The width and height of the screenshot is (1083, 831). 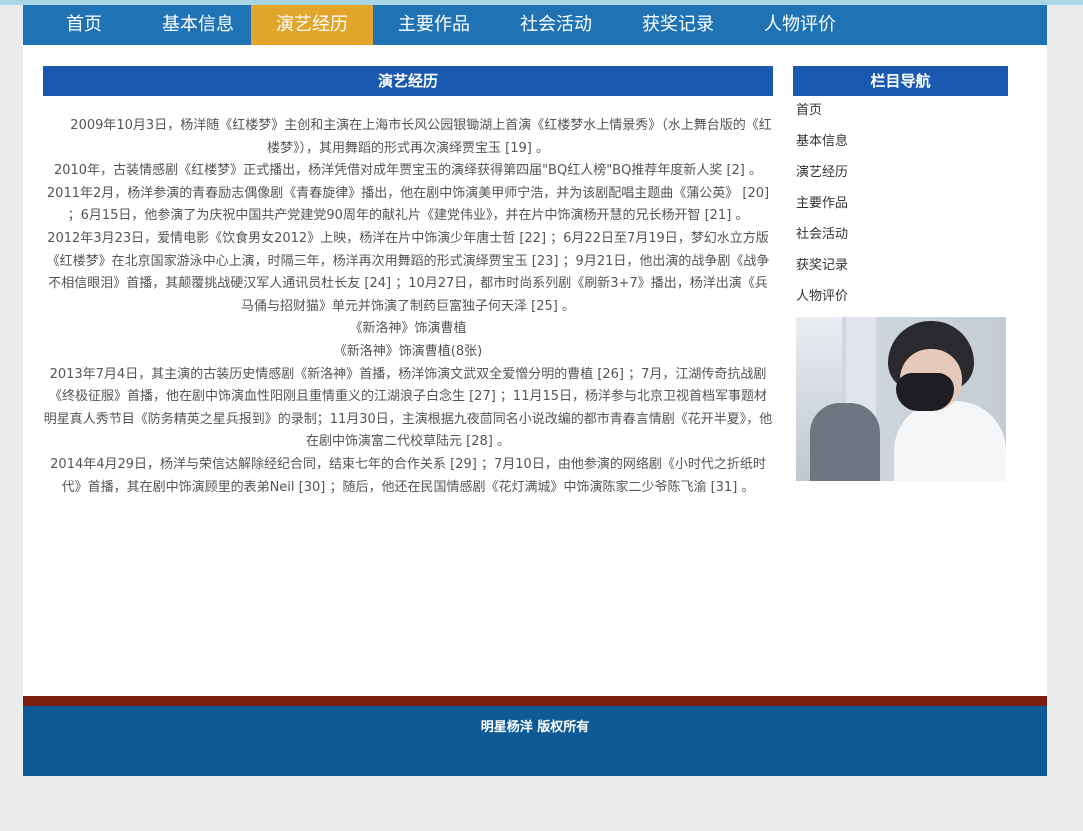 I want to click on nav-item-awards: 获奖记录, so click(x=678, y=25).